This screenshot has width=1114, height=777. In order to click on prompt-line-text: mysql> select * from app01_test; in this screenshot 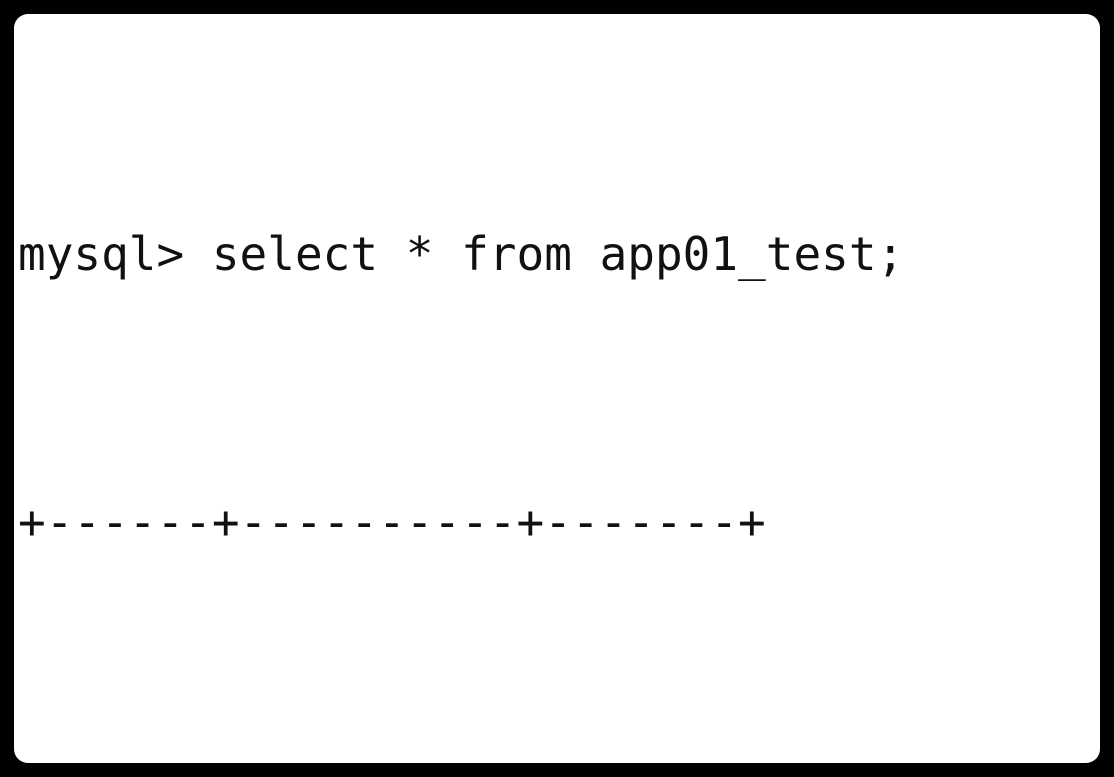, I will do `click(461, 254)`.